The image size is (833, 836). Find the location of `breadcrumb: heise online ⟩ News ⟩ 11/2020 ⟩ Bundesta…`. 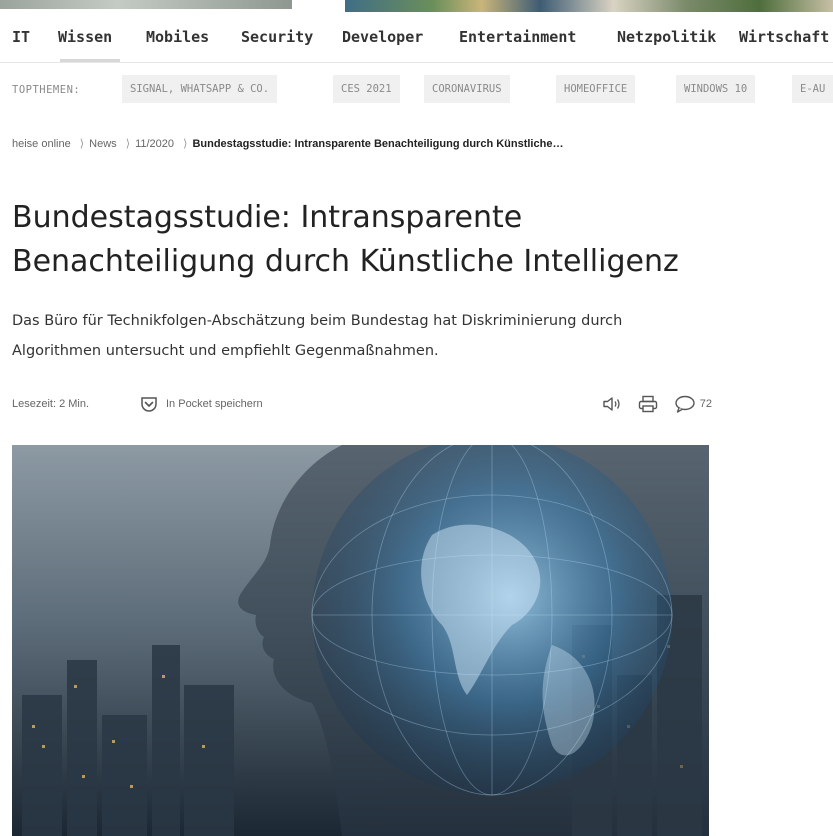

breadcrumb: heise online ⟩ News ⟩ 11/2020 ⟩ Bundesta… is located at coordinates (287, 143).